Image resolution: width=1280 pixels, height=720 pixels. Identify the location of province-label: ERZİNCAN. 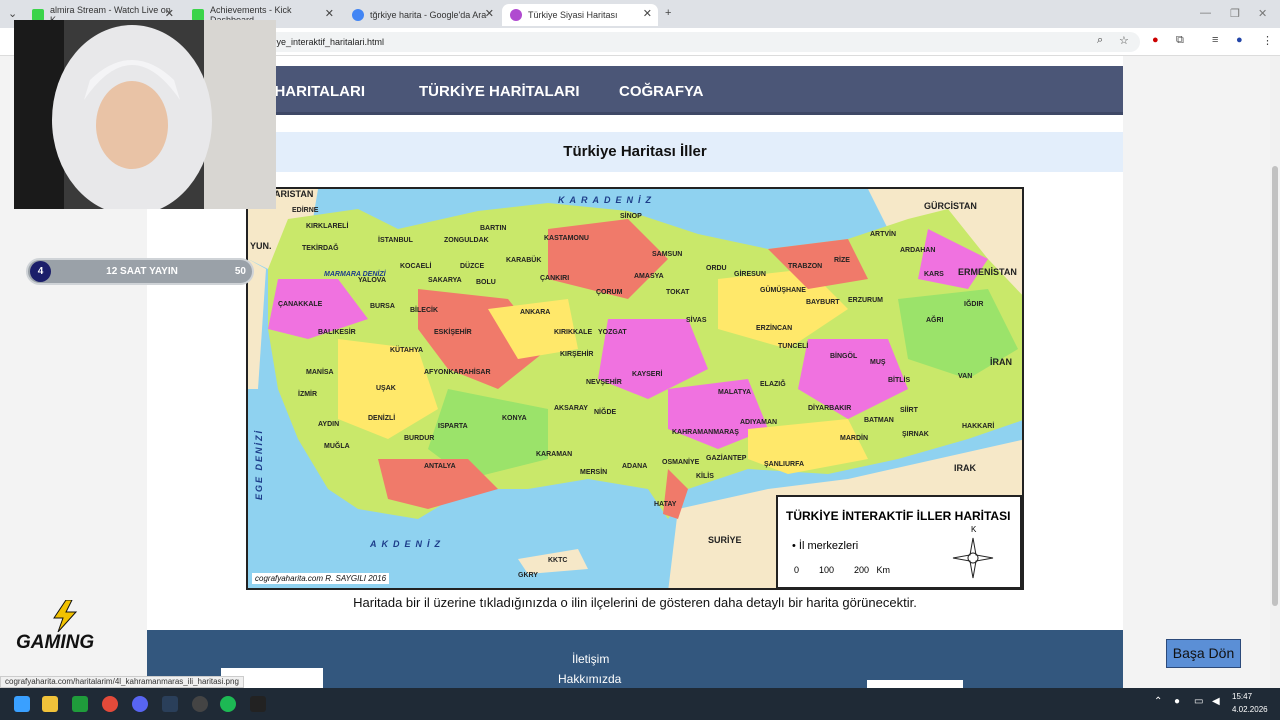
(774, 328).